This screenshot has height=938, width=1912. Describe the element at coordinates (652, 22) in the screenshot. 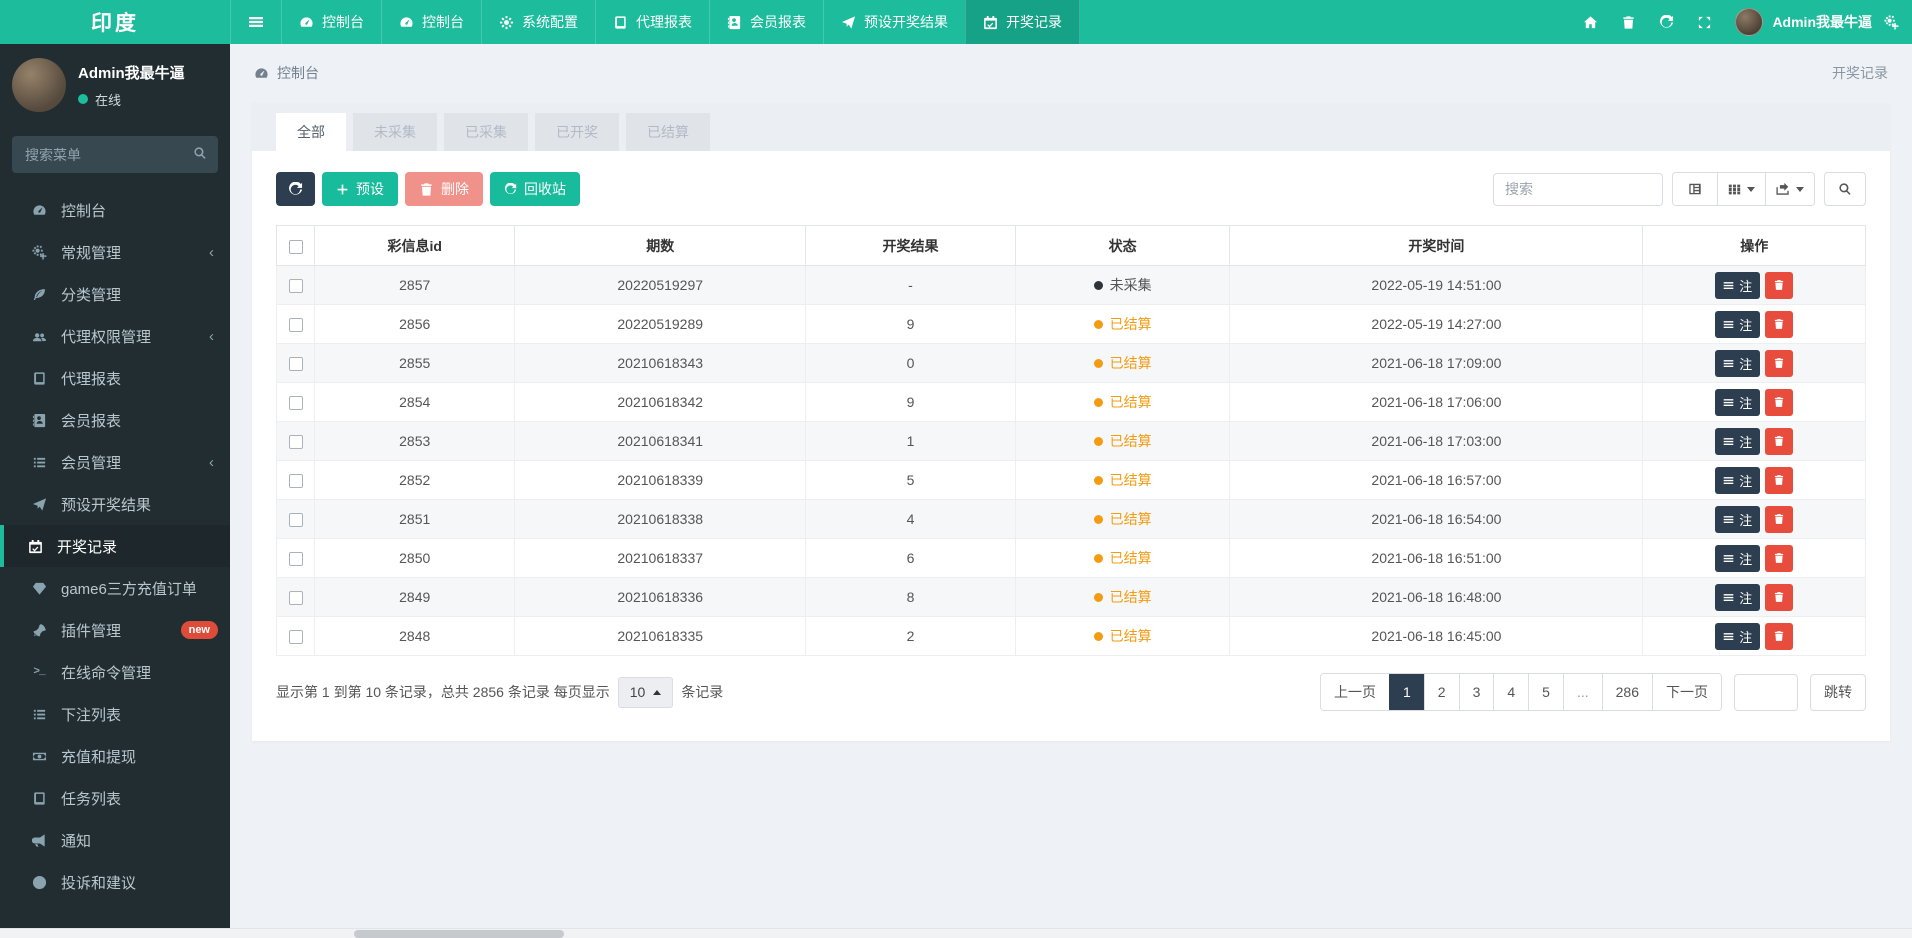

I see `navbar-item: 代理报表` at that location.